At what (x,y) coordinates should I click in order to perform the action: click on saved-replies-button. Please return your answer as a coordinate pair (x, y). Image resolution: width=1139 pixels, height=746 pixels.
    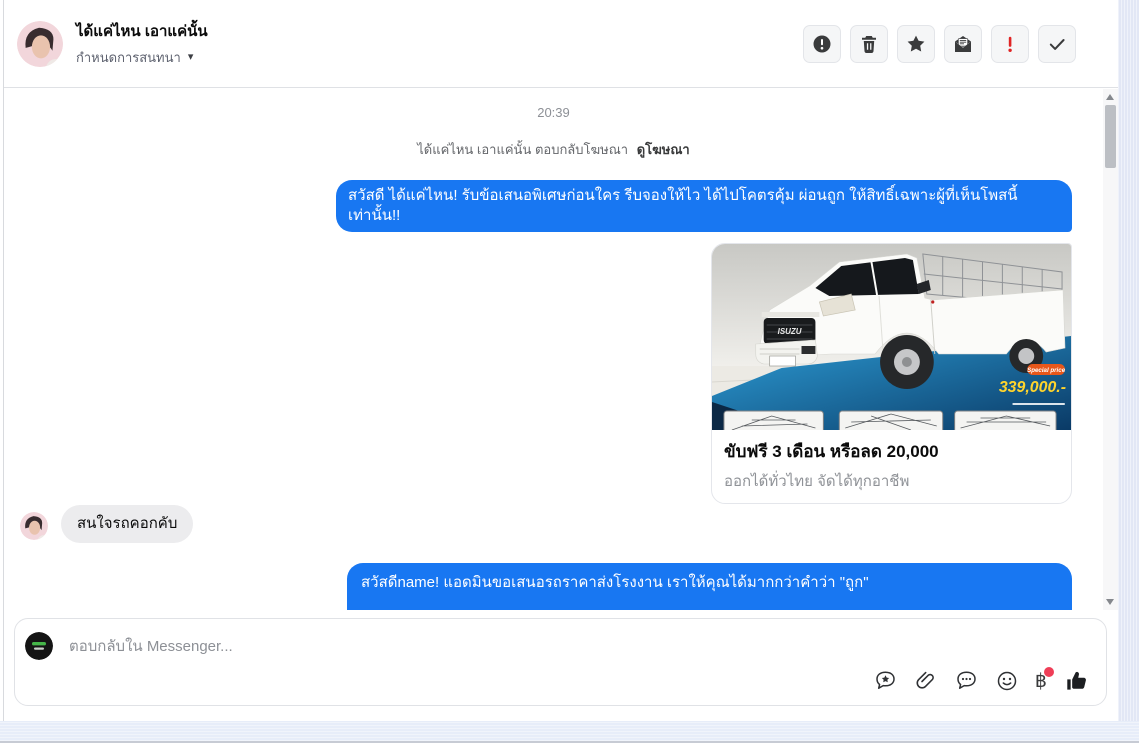
    Looking at the image, I should click on (885, 681).